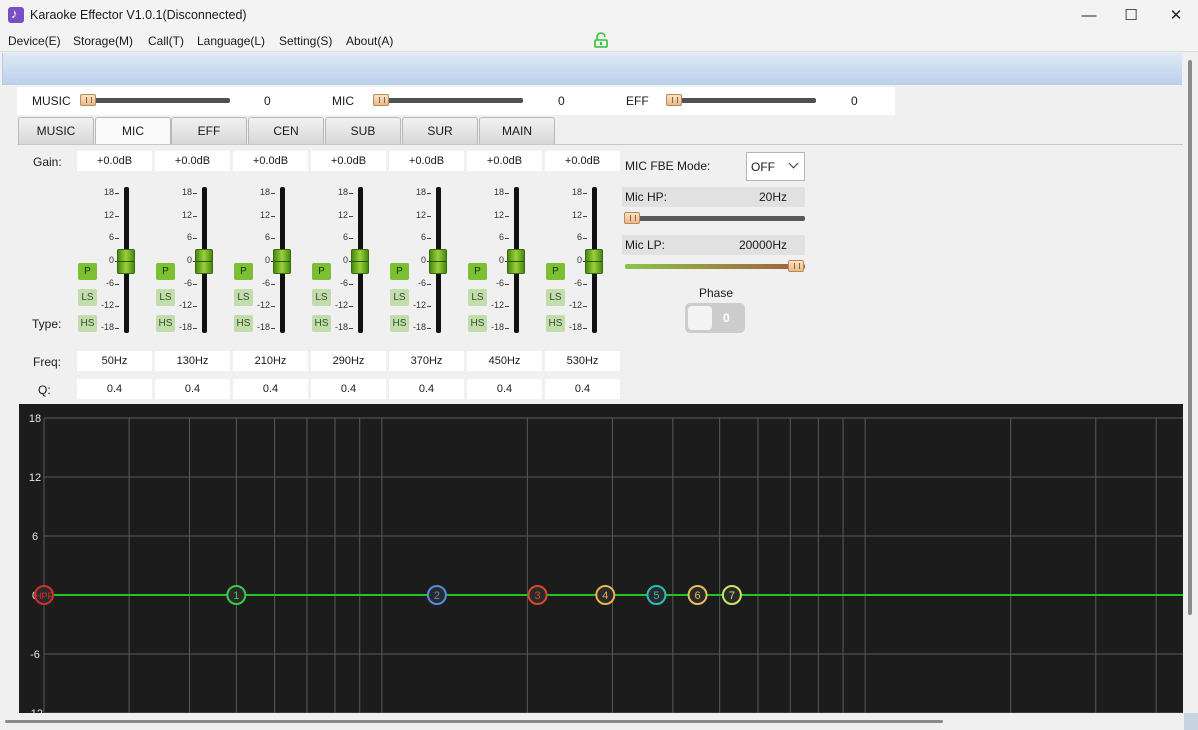 The width and height of the screenshot is (1198, 730). I want to click on fbe-mode-select: OFF, so click(775, 166).